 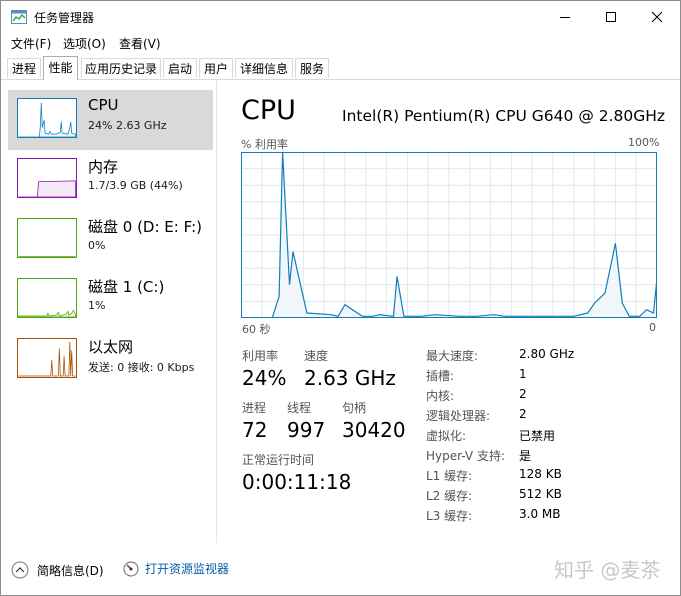 What do you see at coordinates (607, 570) in the screenshot?
I see `watermark: 知乎 @麦茶` at bounding box center [607, 570].